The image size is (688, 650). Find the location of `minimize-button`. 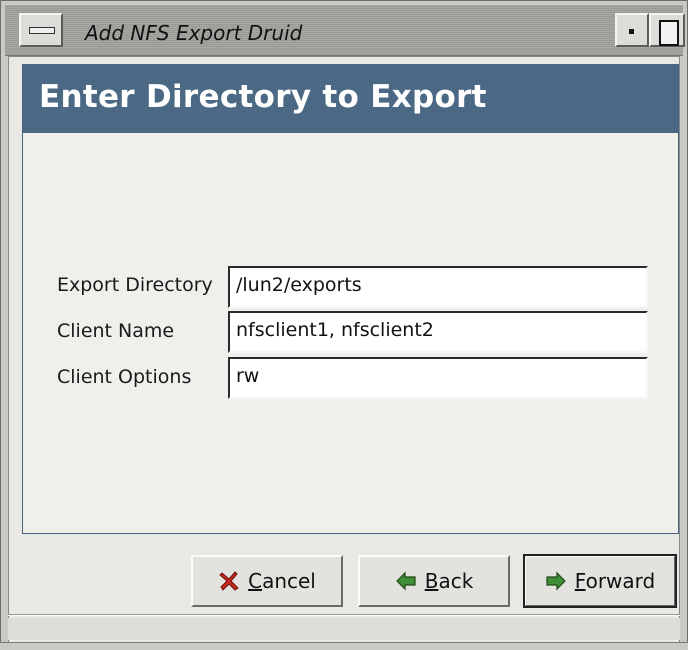

minimize-button is located at coordinates (632, 30).